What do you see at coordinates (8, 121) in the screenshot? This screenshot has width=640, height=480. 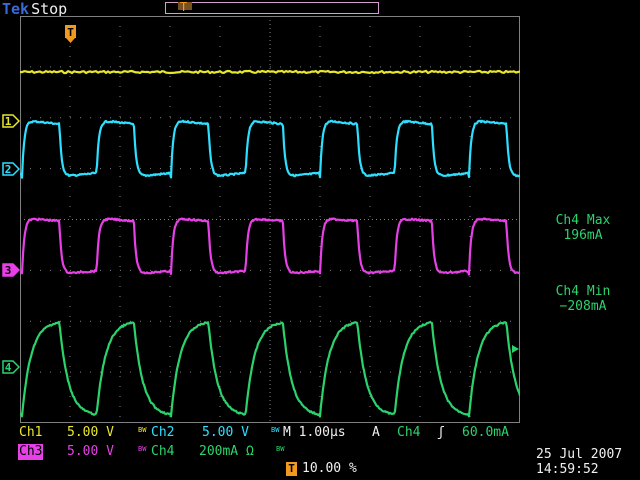 I see `svg-text: 1` at bounding box center [8, 121].